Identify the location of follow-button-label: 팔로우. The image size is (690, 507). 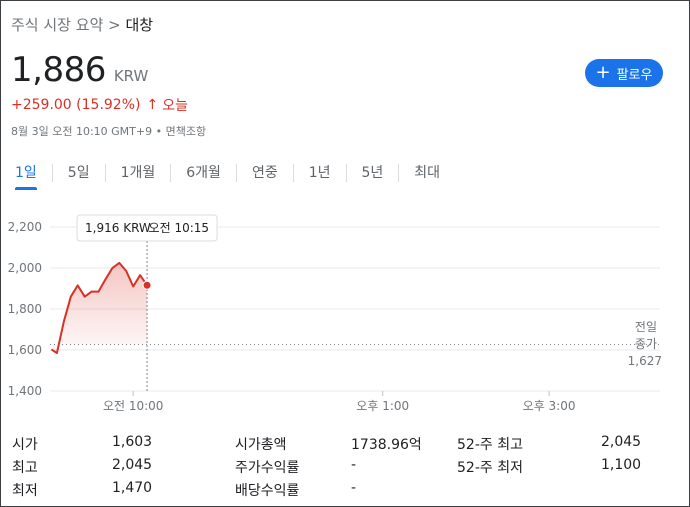
(634, 75).